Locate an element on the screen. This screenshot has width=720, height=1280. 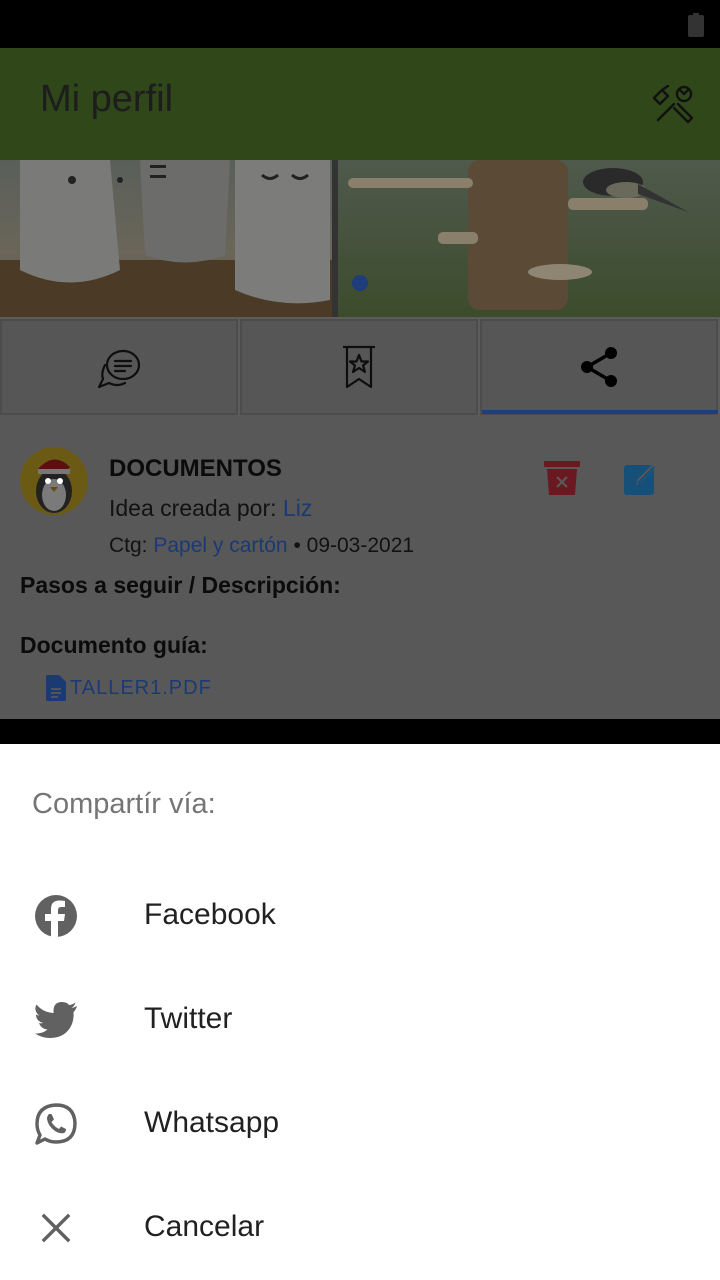
app-bar: Mi perfil is located at coordinates (360, 104).